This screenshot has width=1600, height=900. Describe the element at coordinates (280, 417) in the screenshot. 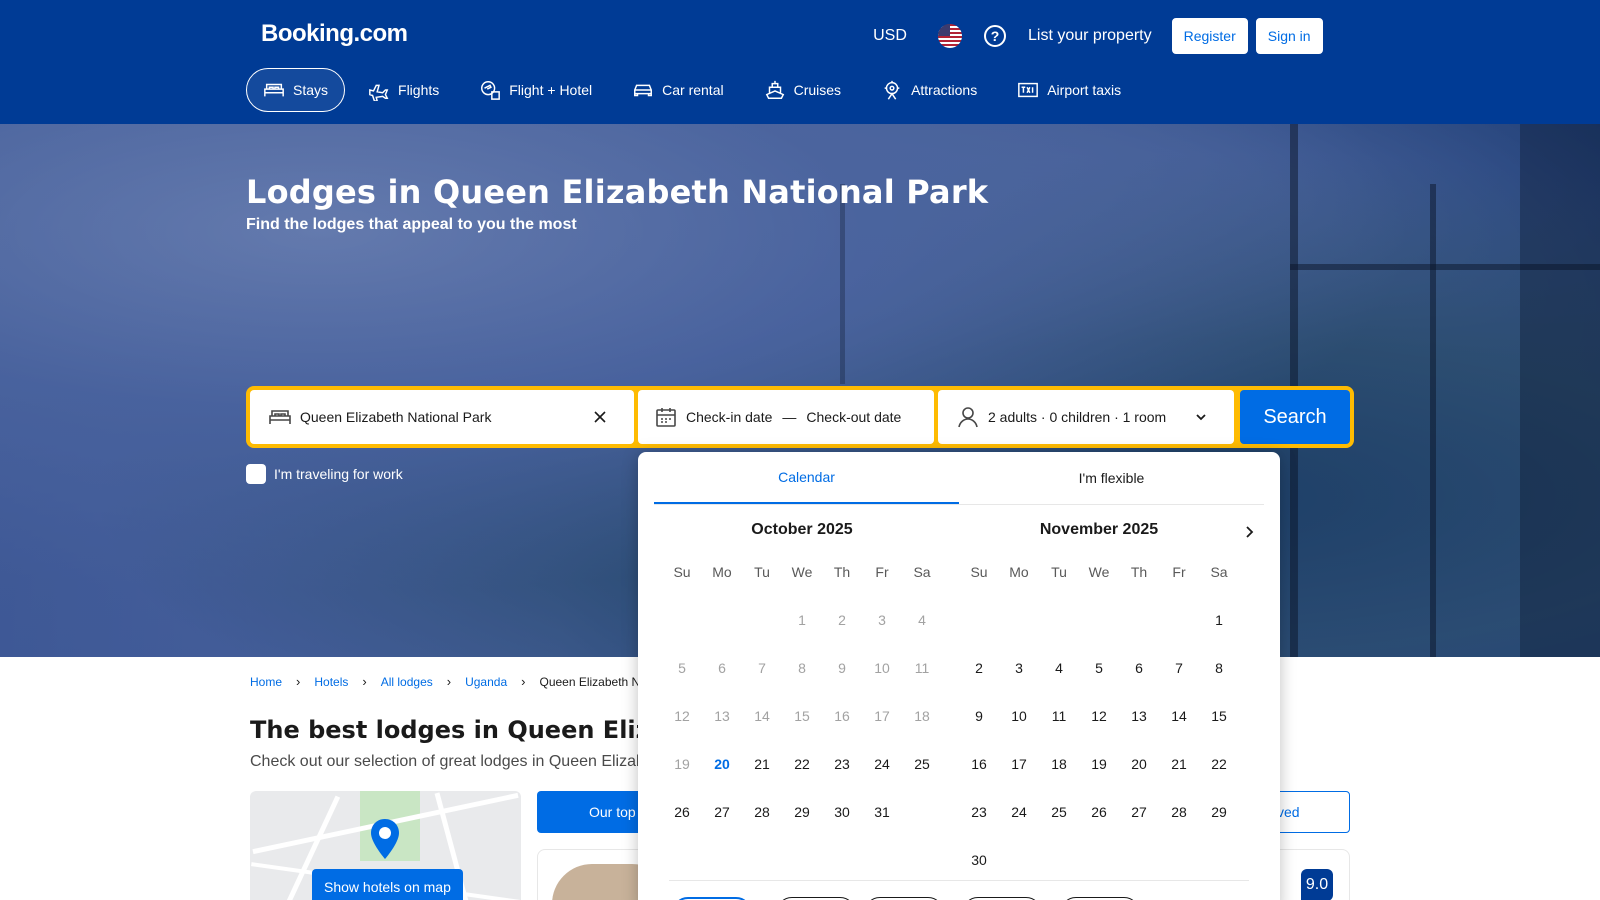

I see `bed-icon` at that location.